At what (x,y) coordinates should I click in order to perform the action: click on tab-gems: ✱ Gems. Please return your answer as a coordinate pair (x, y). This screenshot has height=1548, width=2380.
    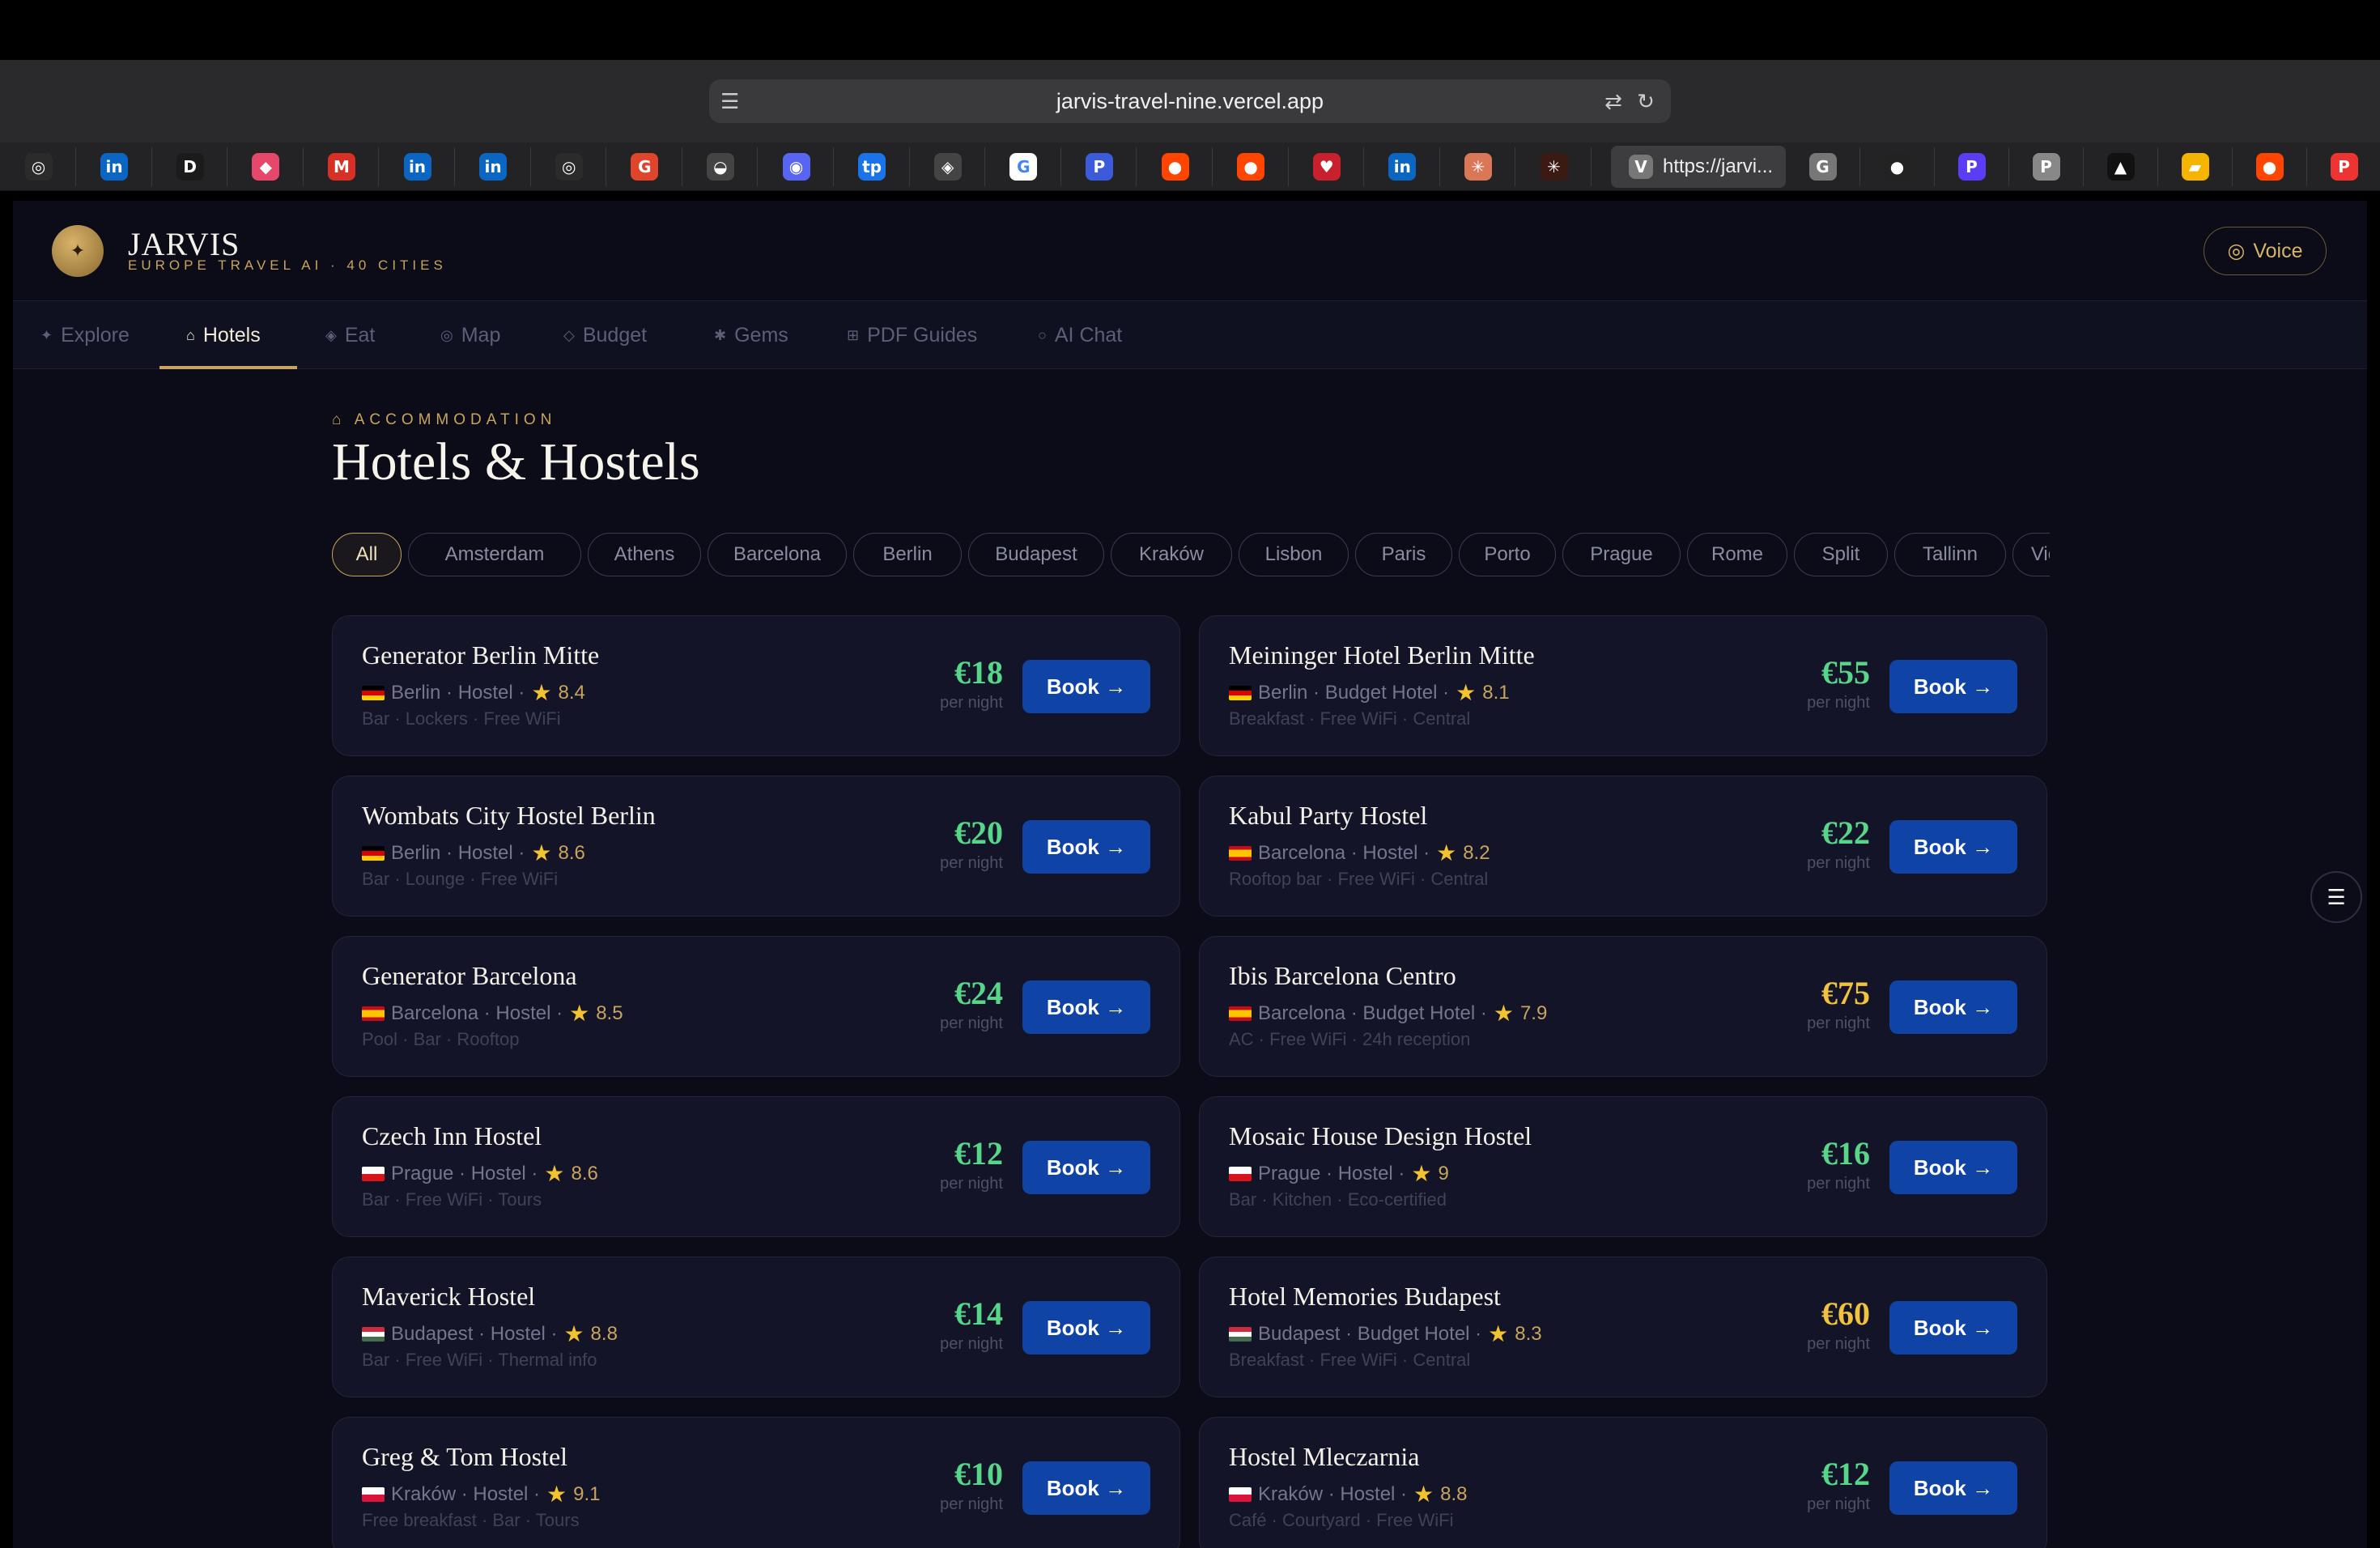
    Looking at the image, I should click on (751, 335).